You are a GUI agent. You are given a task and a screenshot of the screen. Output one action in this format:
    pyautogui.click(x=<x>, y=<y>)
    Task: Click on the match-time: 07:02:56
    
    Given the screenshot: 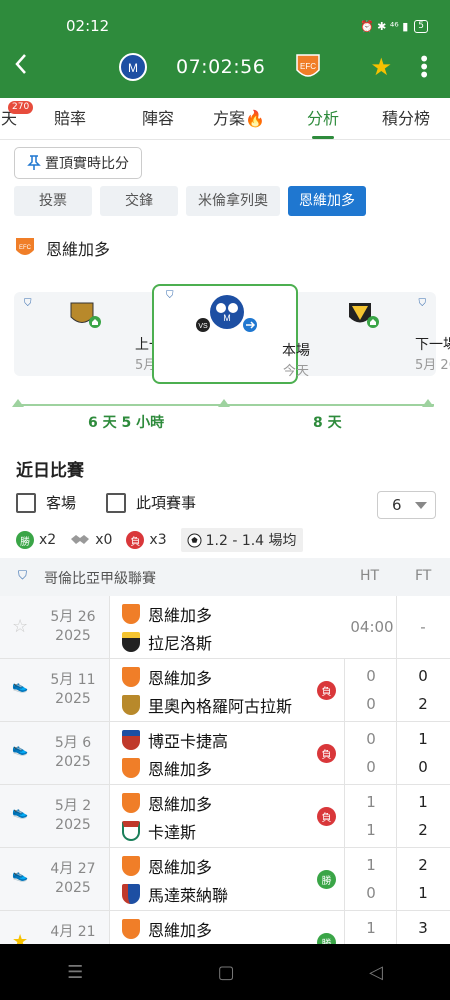 What is the action you would take?
    pyautogui.click(x=221, y=67)
    